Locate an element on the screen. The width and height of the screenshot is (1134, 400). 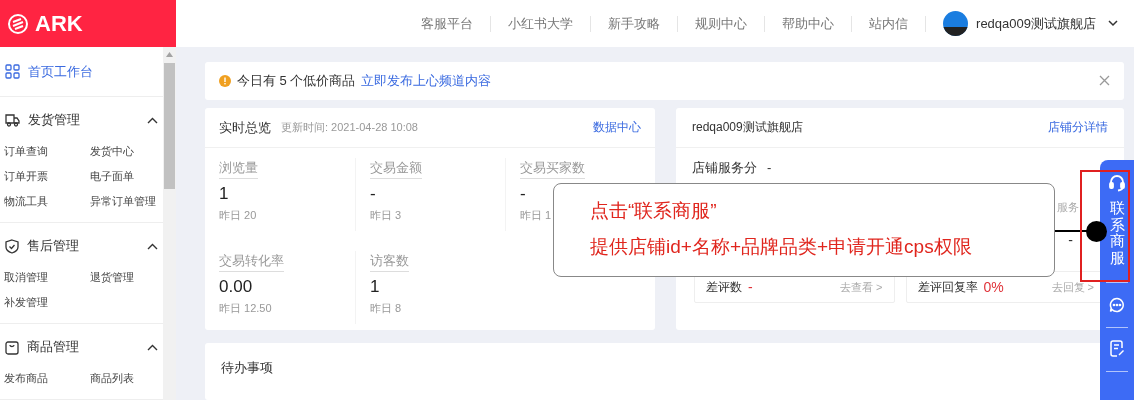
update-time: 更新时间: 2021-04-28 10:08 is located at coordinates (350, 127).